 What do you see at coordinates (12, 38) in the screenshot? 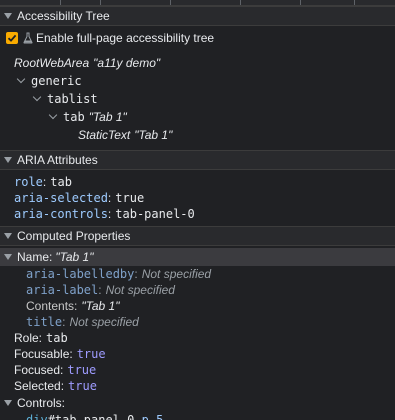
I see `full-page-tree-checkbox` at bounding box center [12, 38].